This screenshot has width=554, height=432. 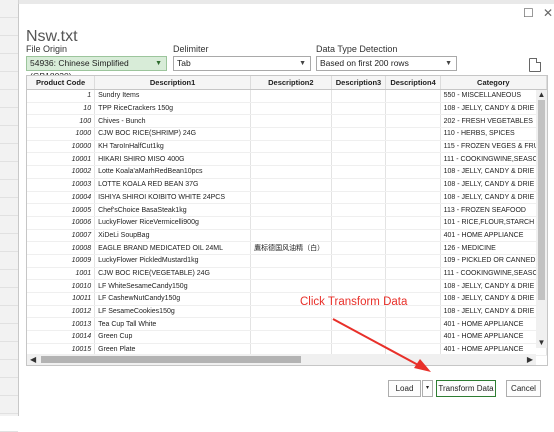 What do you see at coordinates (427, 388) in the screenshot?
I see `load-dropdown-button: ▾` at bounding box center [427, 388].